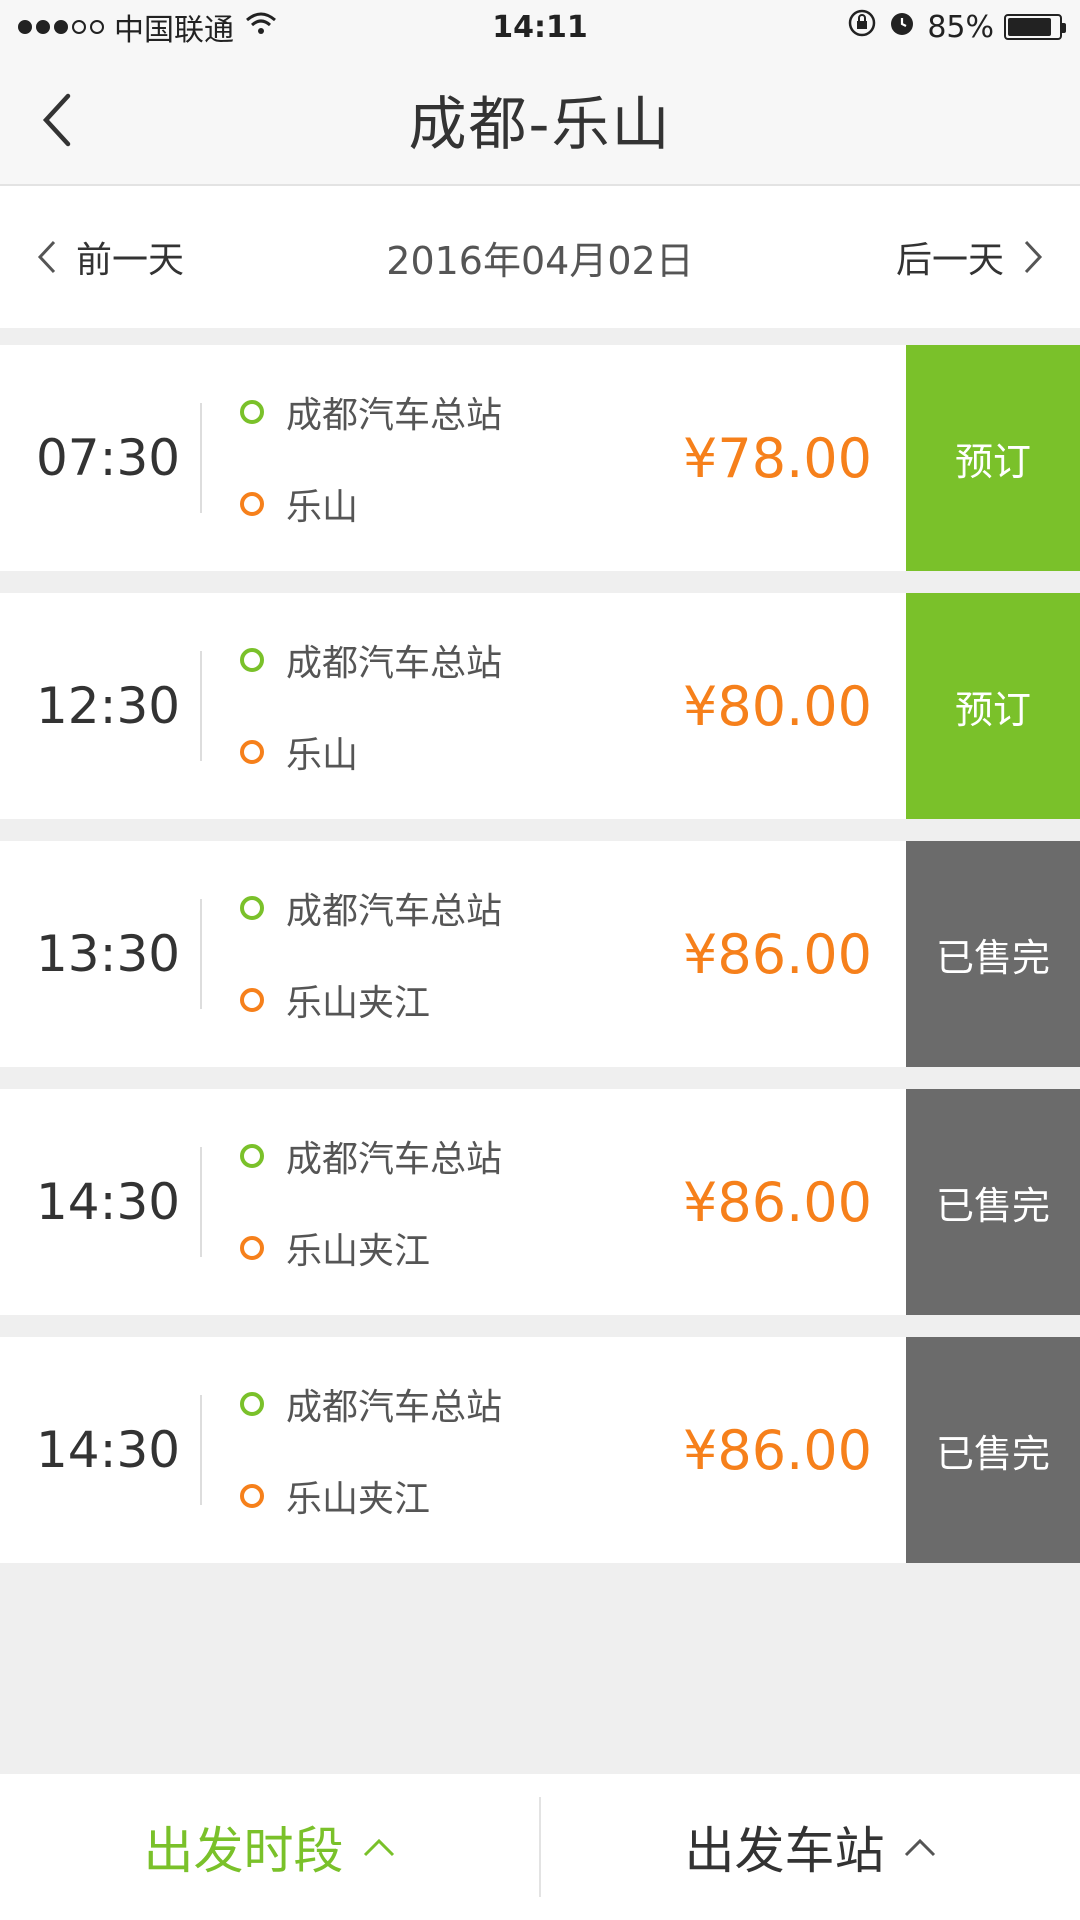  What do you see at coordinates (1033, 257) in the screenshot?
I see `chevron-right-icon` at bounding box center [1033, 257].